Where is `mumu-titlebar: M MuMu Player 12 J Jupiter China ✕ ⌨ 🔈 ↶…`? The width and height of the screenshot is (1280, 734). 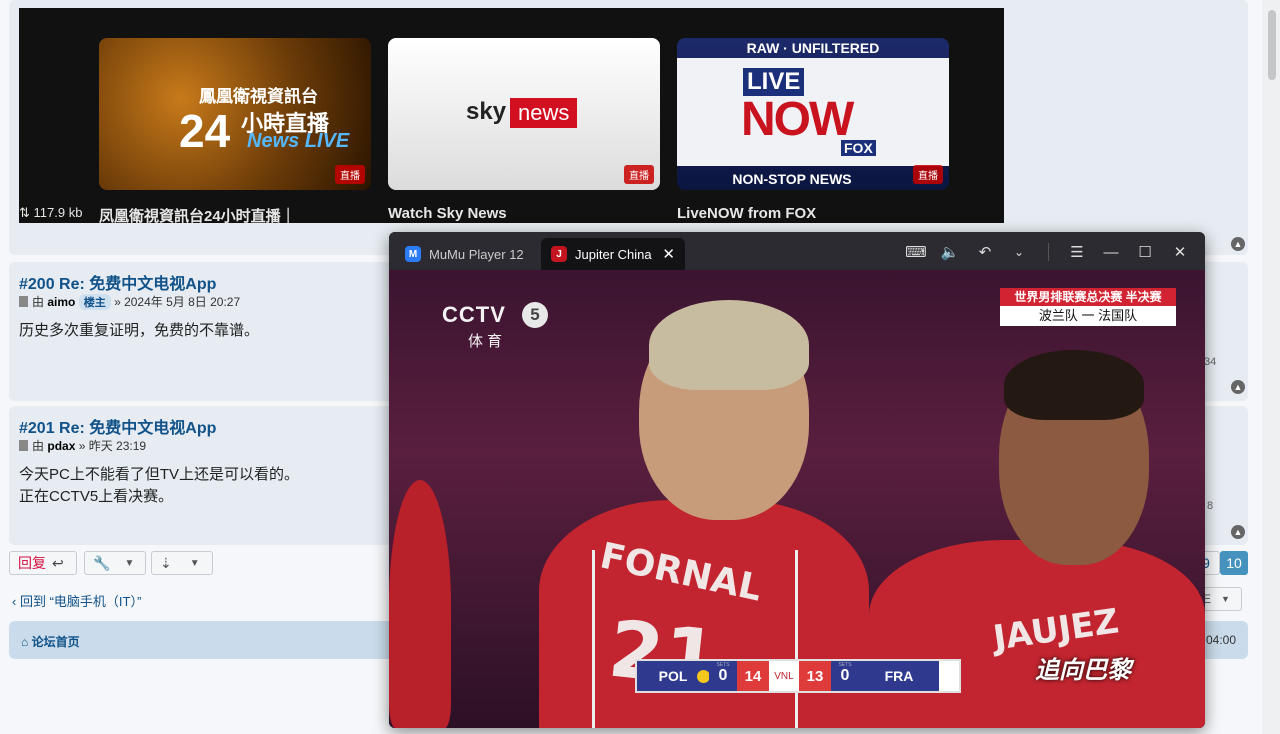
mumu-titlebar: M MuMu Player 12 J Jupiter China ✕ ⌨ 🔈 ↶… is located at coordinates (797, 251).